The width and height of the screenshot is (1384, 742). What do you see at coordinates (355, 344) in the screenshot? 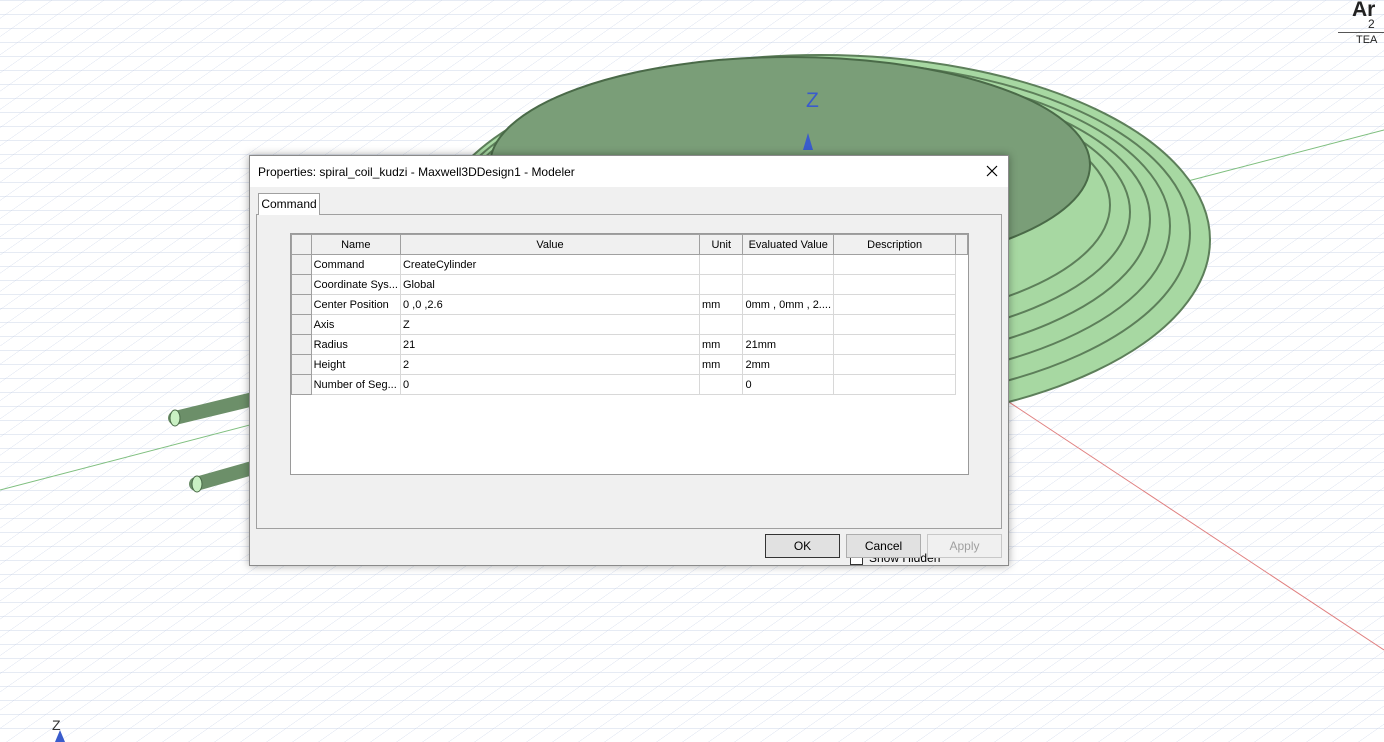
I see `cell-name: Radius` at bounding box center [355, 344].